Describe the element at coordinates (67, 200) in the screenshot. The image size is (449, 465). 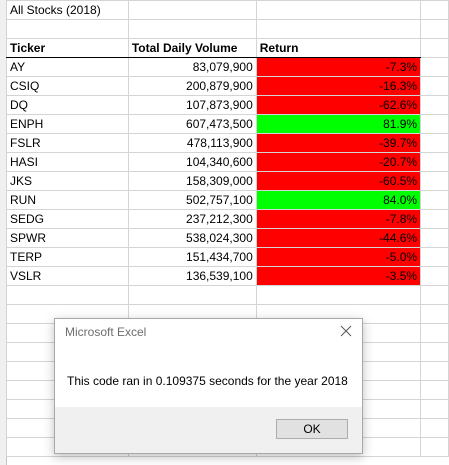
I see `ticker-cell: RUN` at that location.